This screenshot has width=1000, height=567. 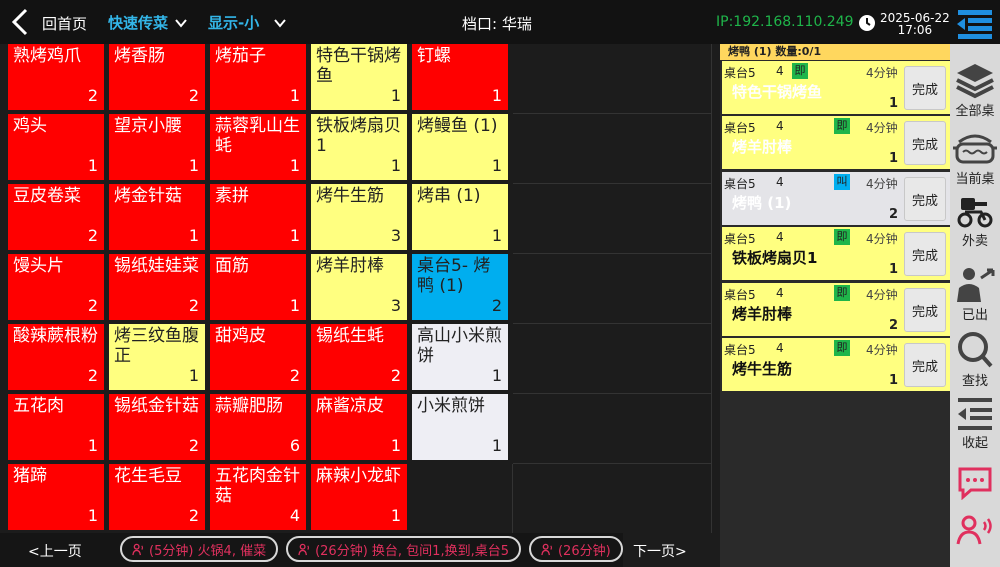 I want to click on dish-cell: 钉螺 1, so click(x=460, y=77).